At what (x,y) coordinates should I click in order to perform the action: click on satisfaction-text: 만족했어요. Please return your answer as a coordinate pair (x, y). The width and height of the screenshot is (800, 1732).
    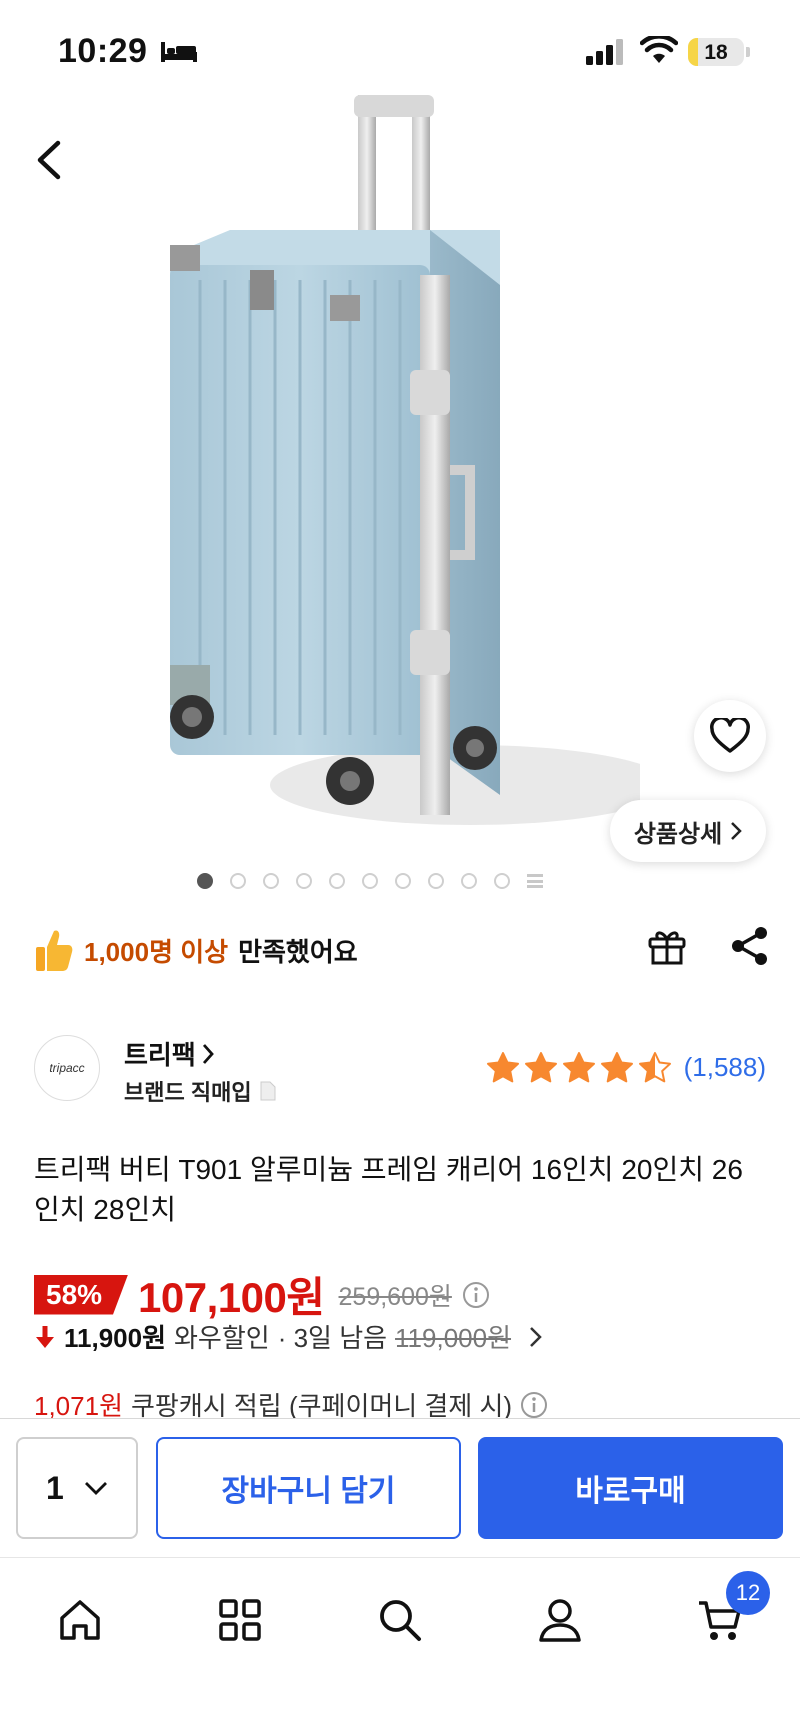
    Looking at the image, I should click on (298, 951).